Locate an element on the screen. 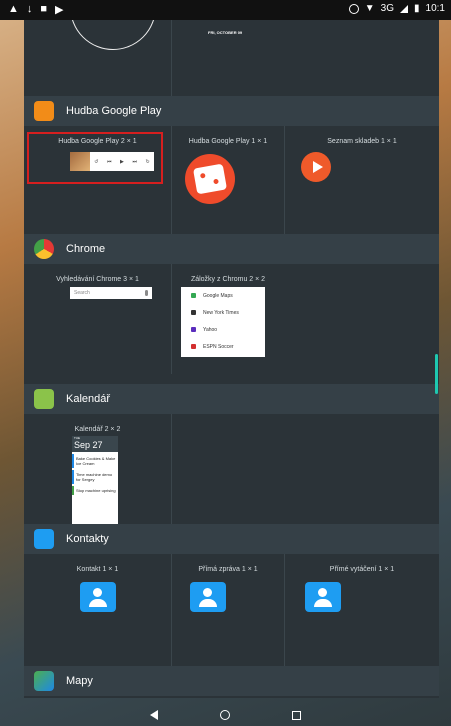 Image resolution: width=451 pixels, height=726 pixels. contact-icon is located at coordinates (98, 597).